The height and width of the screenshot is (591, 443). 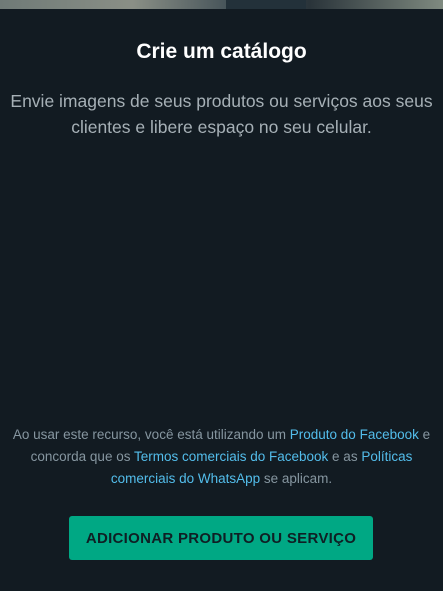 I want to click on page-title: Crie um catálogo, so click(x=221, y=51).